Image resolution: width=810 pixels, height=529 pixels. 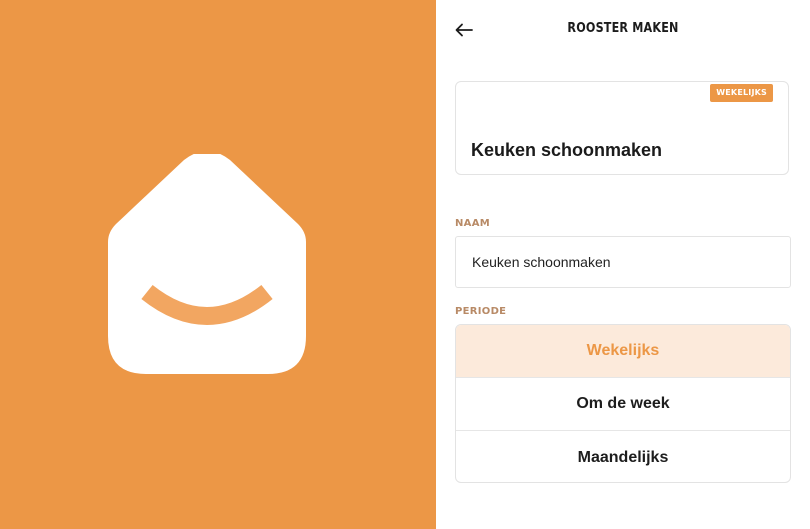 I want to click on house-smile-logo-icon, so click(x=207, y=264).